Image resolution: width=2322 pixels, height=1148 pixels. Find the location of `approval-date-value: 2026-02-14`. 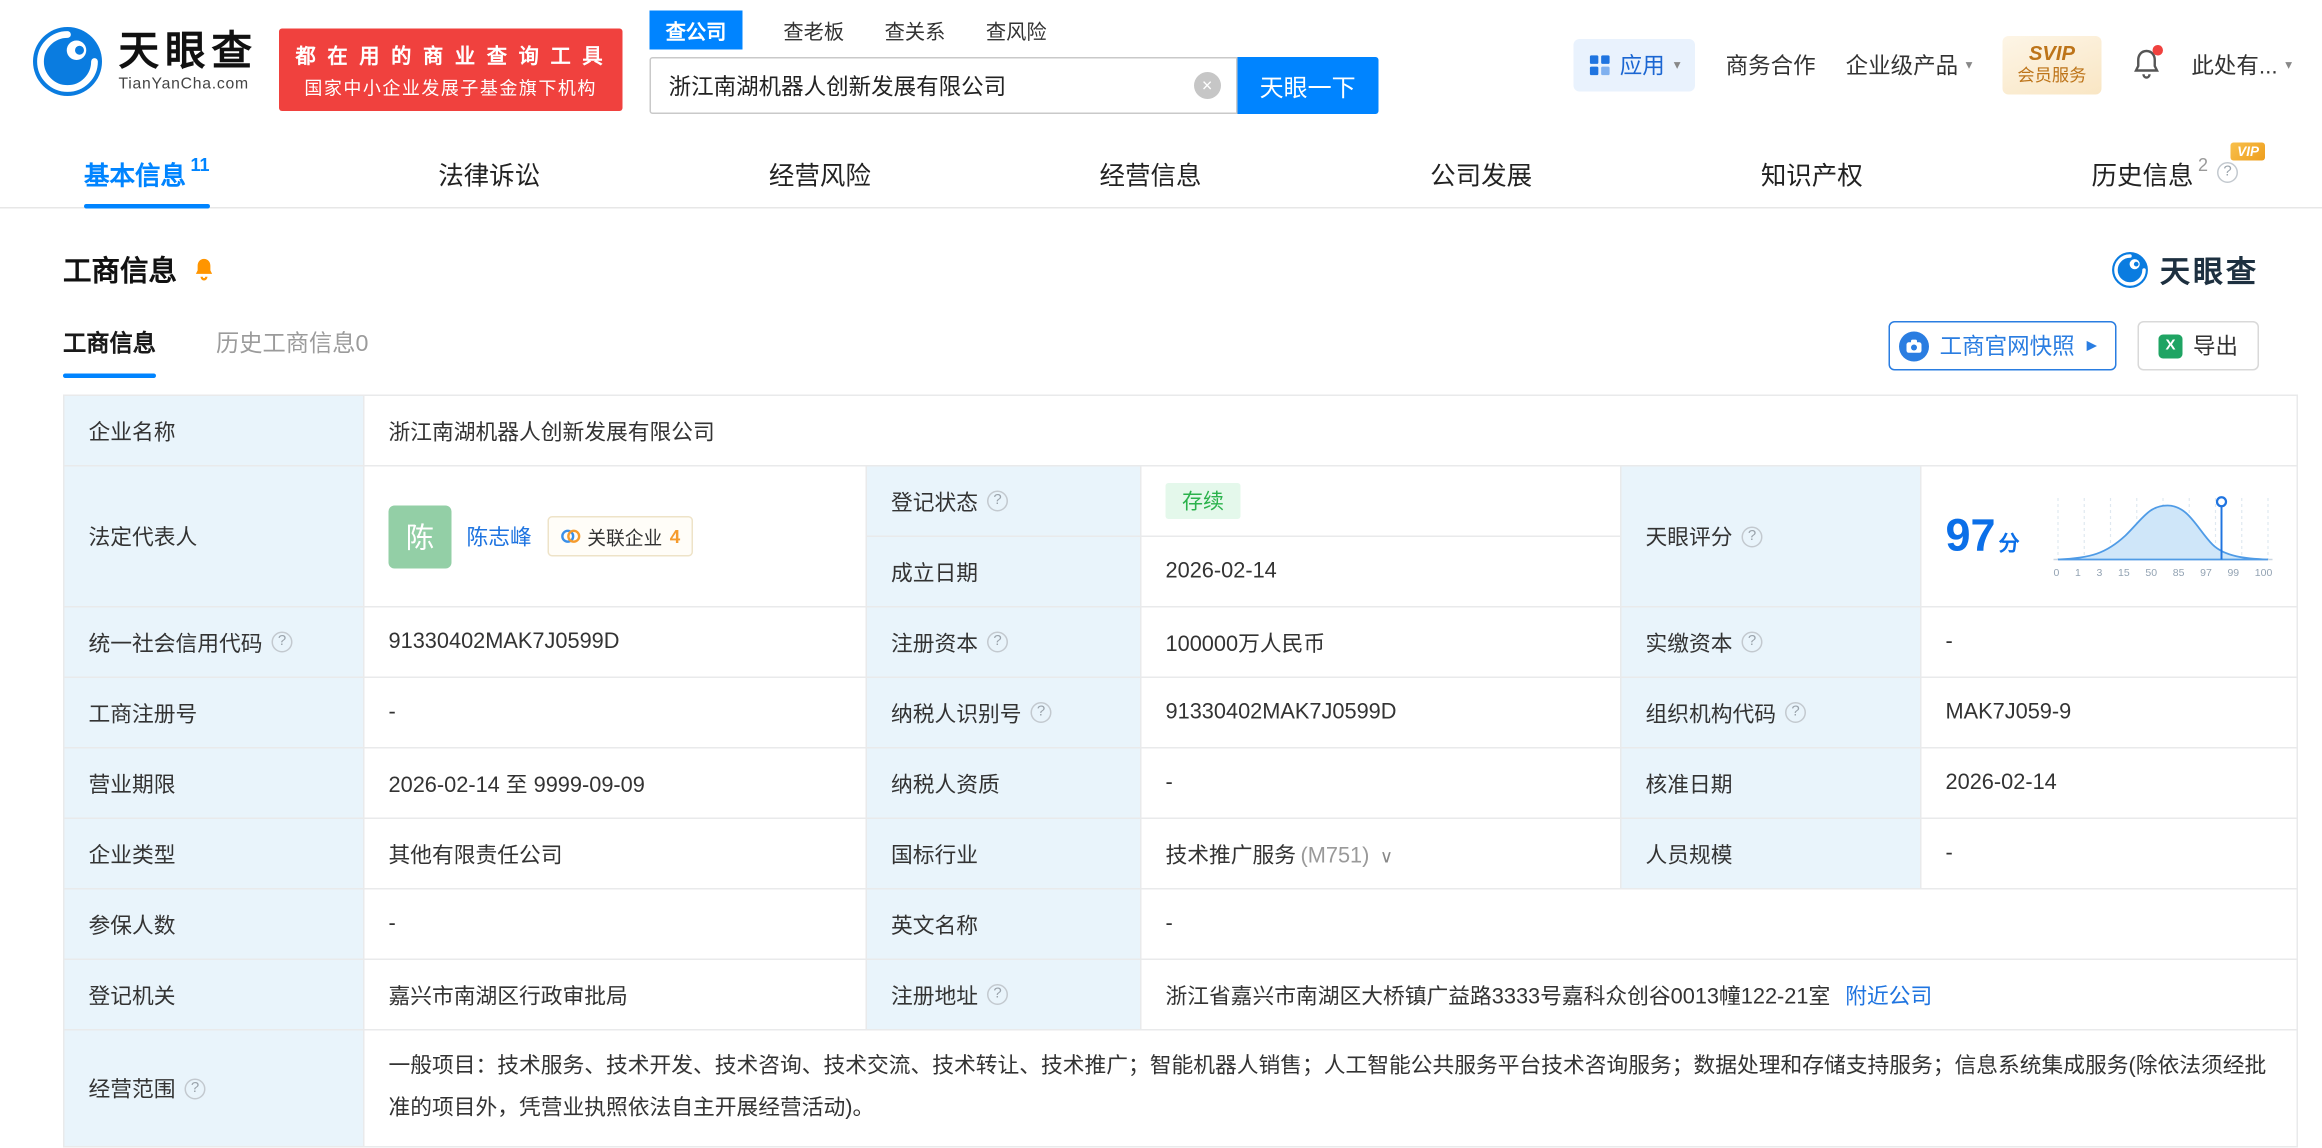

approval-date-value: 2026-02-14 is located at coordinates (2109, 783).